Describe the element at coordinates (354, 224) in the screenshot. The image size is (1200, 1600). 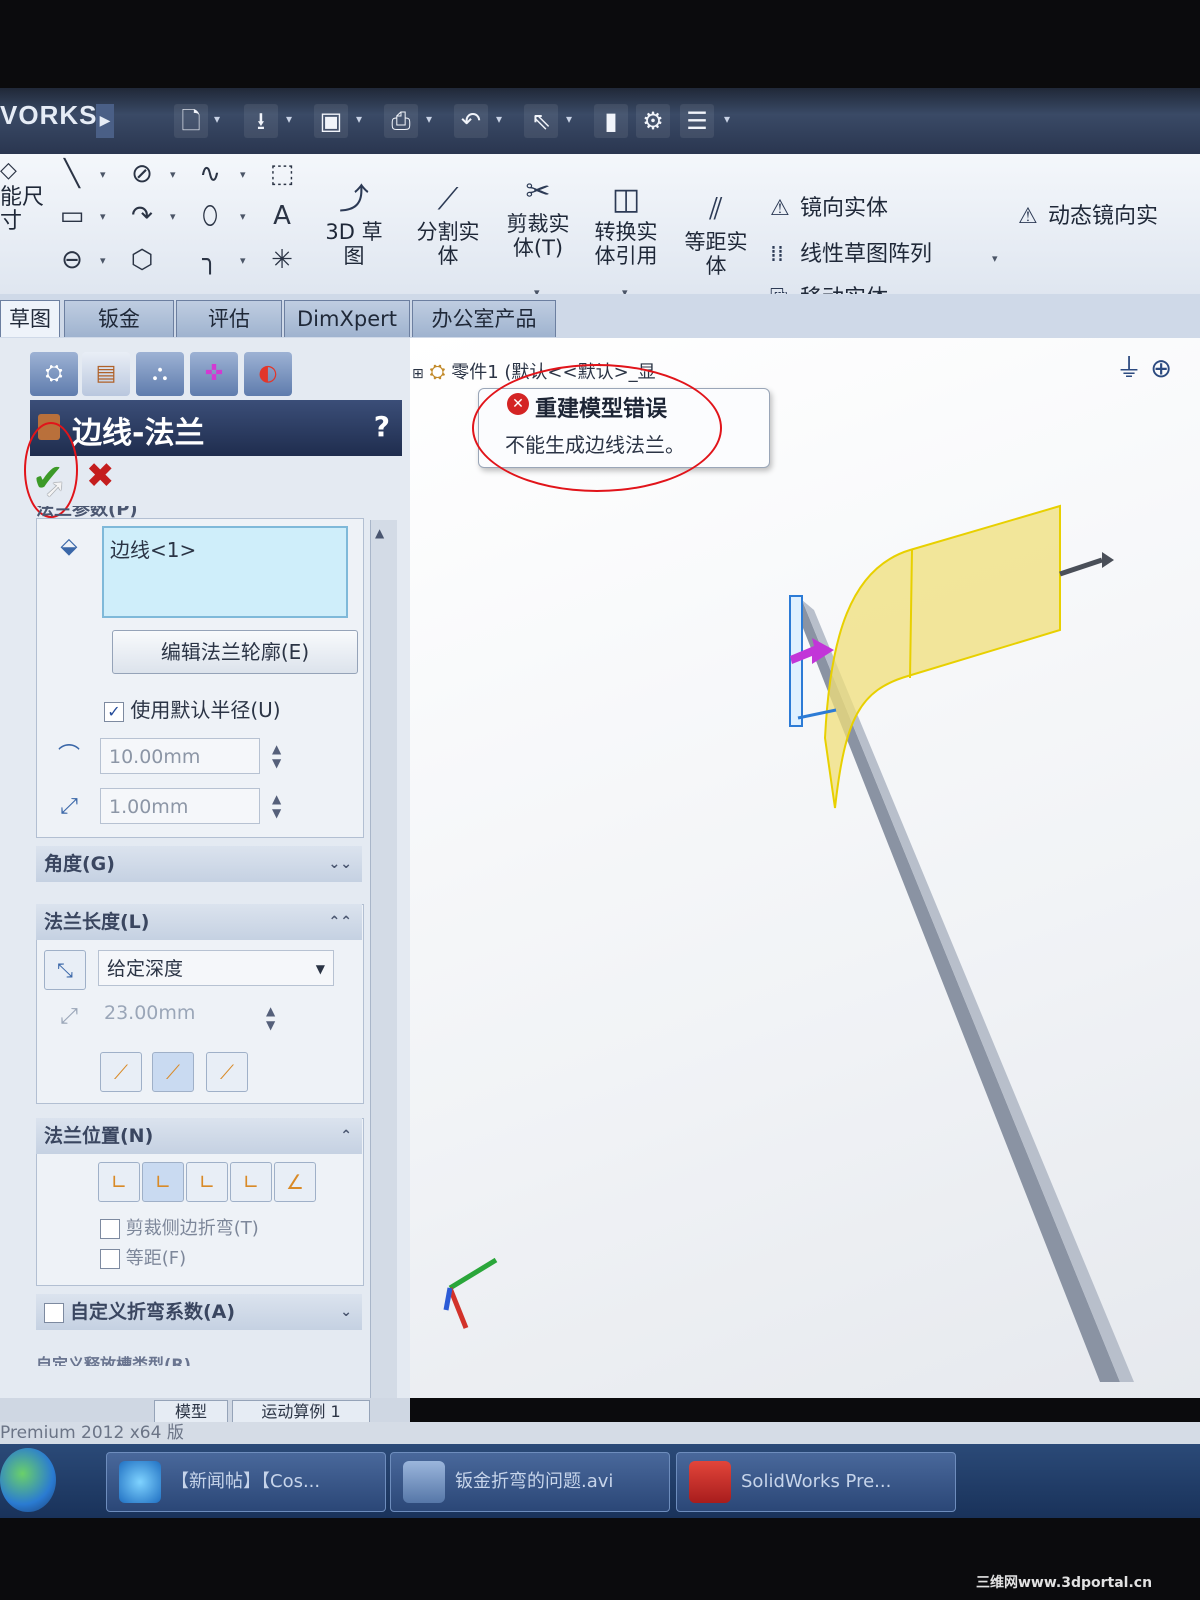
I see `3d-sketch-button: ⤴ 3D 草图` at that location.